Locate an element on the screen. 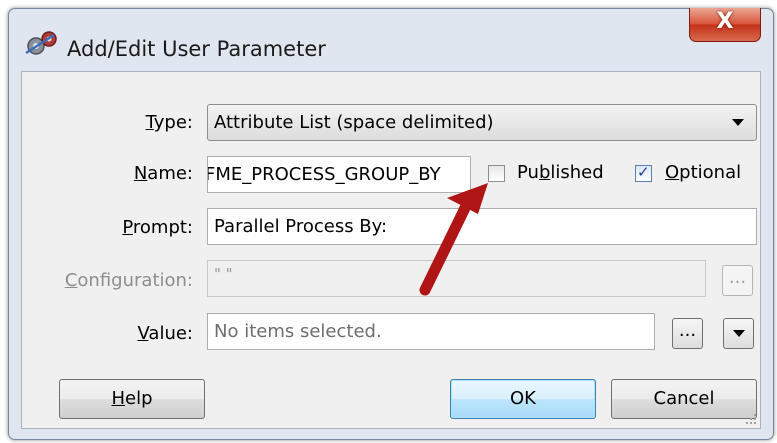 The image size is (777, 443). optional-checkbox: ✓ is located at coordinates (643, 172).